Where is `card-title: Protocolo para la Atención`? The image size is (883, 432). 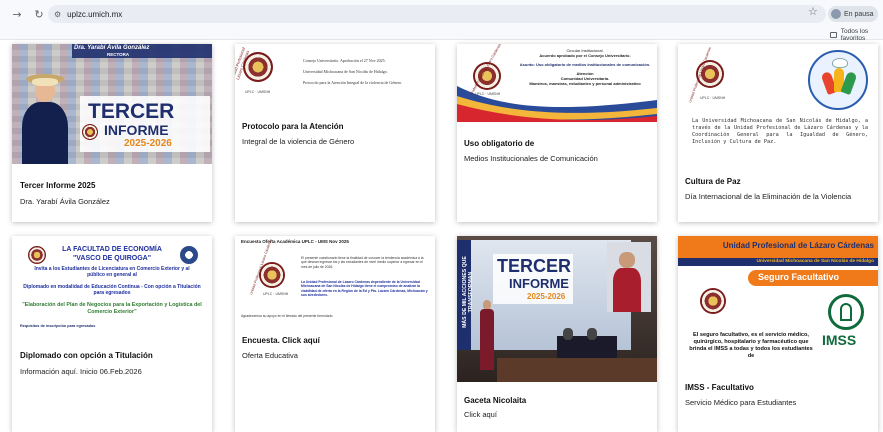 card-title: Protocolo para la Atención is located at coordinates (293, 126).